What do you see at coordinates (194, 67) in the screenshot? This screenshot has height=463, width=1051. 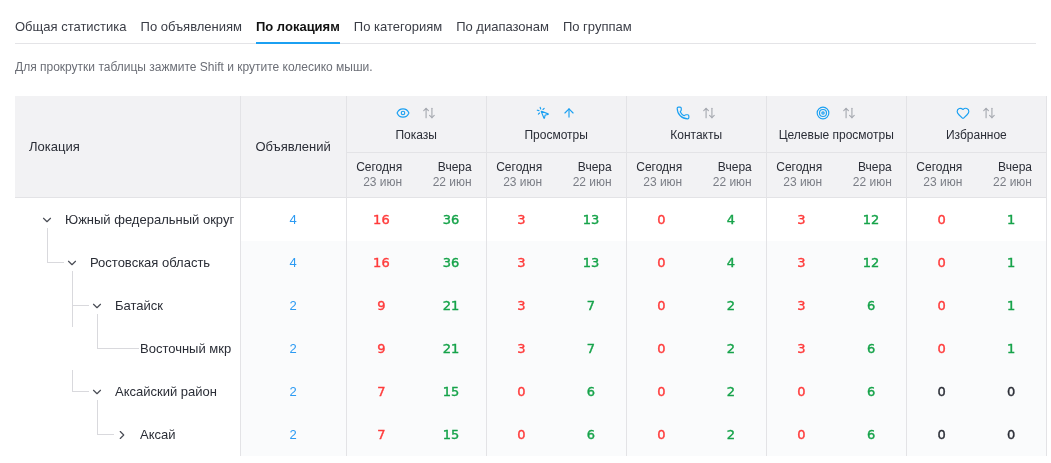 I see `scroll-hint: Для прокрутки таблицы зажмите Shift и крутите колесико мыши.` at bounding box center [194, 67].